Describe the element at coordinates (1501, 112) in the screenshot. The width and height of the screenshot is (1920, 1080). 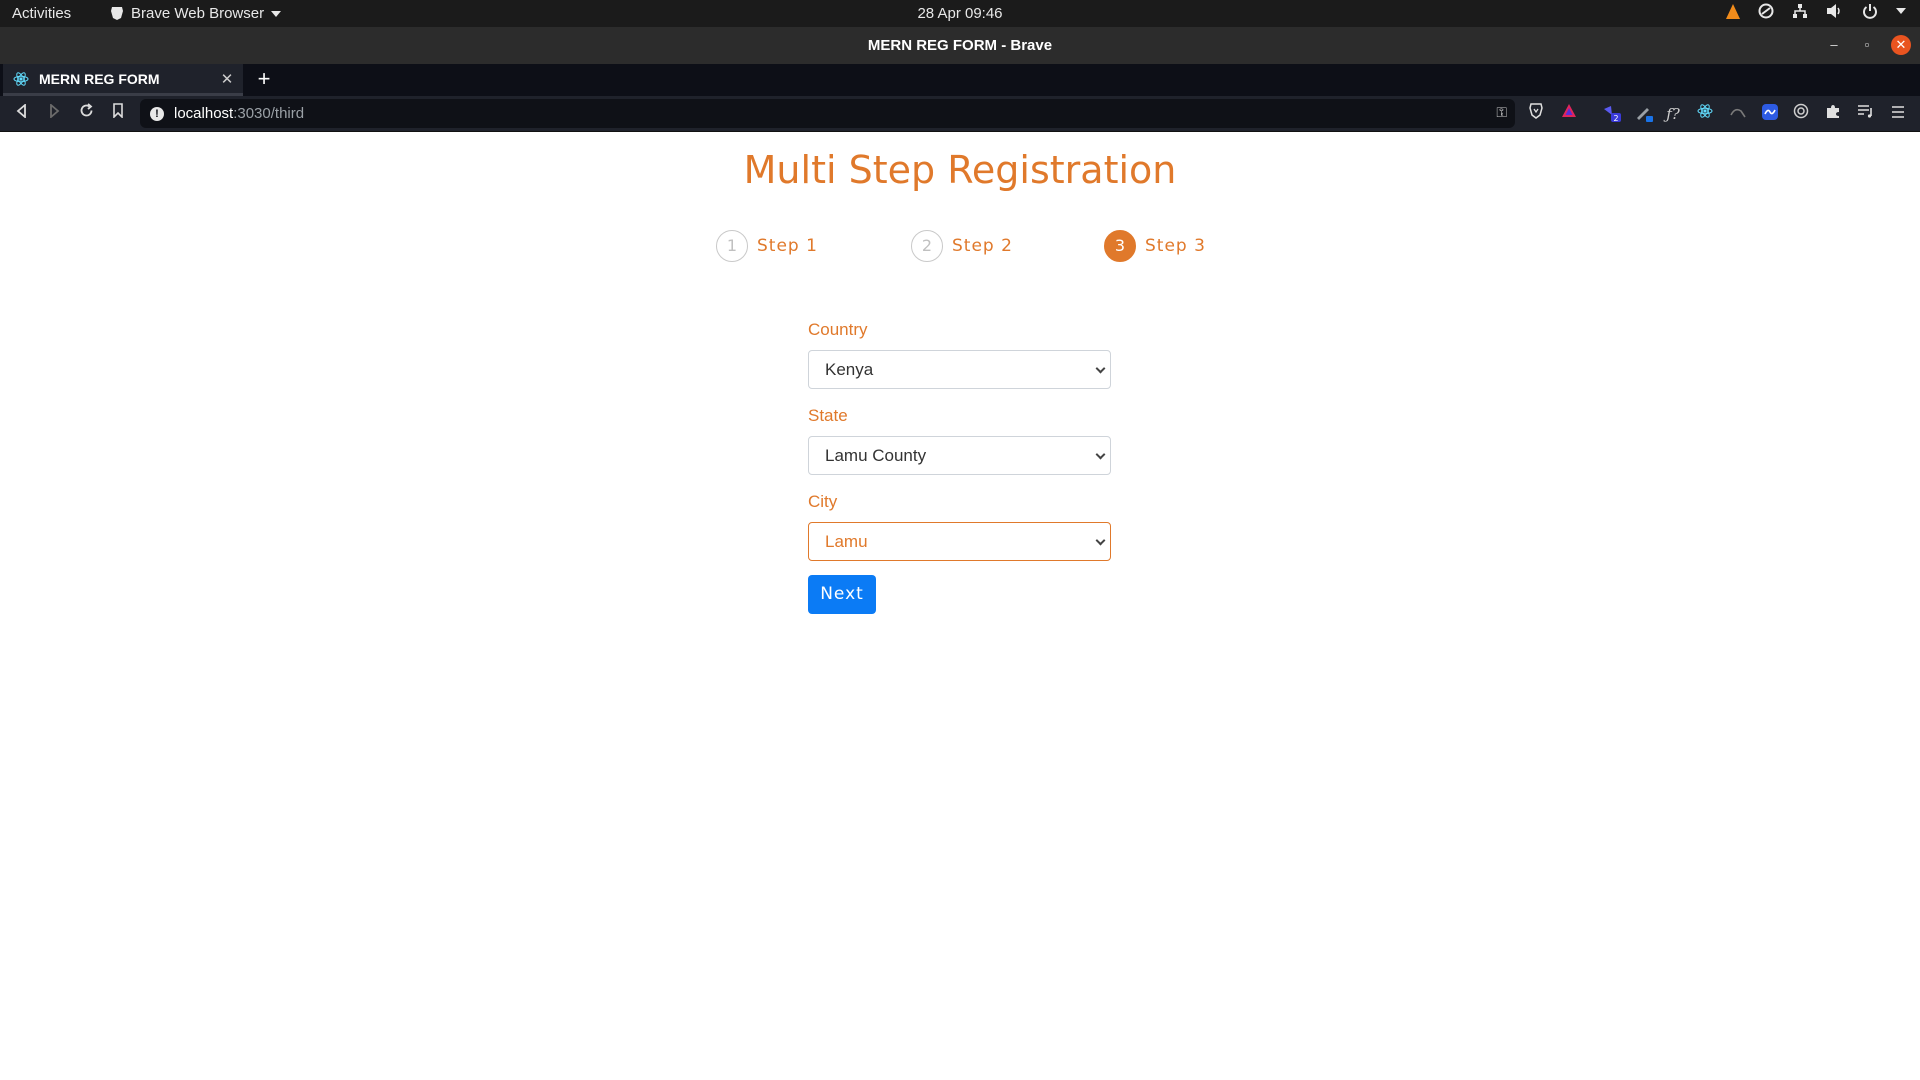
I see `key-icon: ⚿` at that location.